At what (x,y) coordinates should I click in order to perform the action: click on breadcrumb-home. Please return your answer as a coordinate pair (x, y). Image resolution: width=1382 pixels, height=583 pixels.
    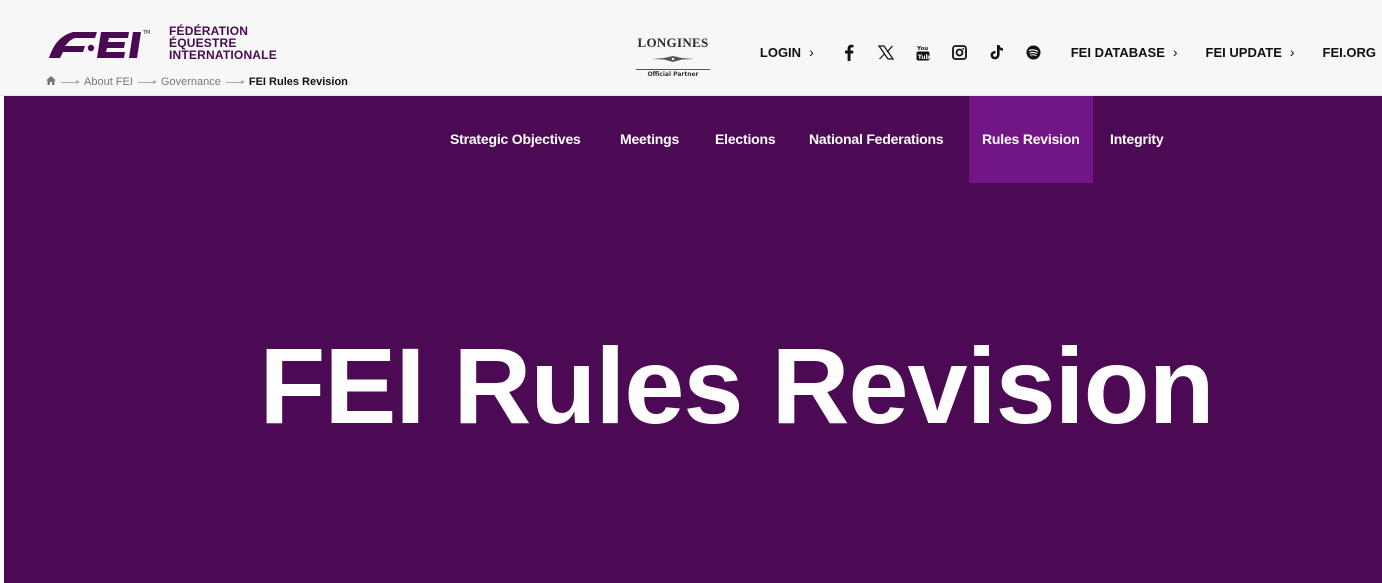
    Looking at the image, I should click on (51, 82).